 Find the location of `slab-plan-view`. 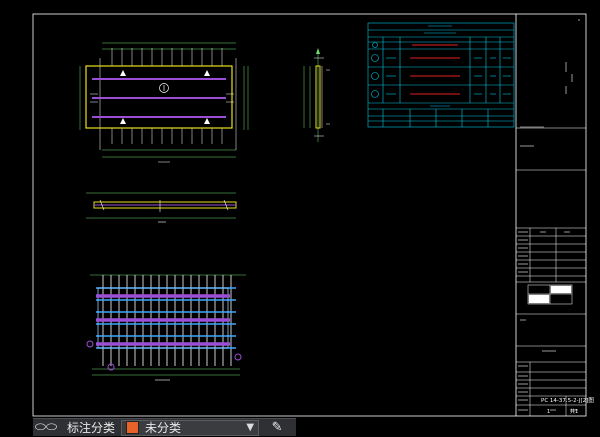

slab-plan-view is located at coordinates (164, 102).